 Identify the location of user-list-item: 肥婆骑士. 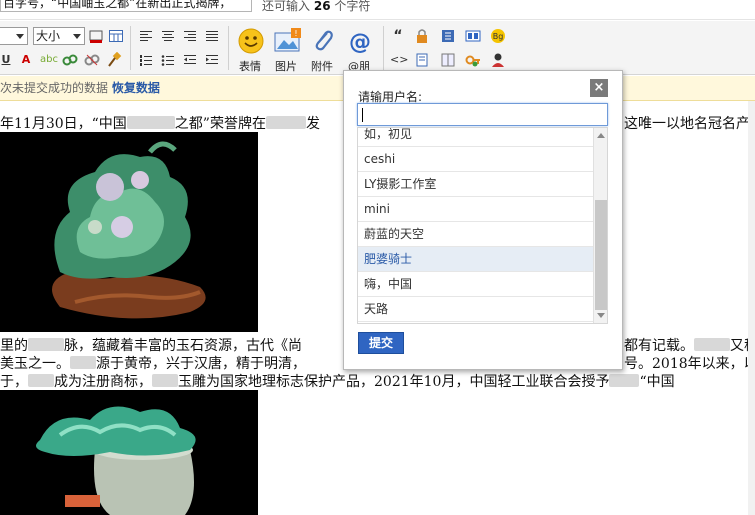
(475, 259).